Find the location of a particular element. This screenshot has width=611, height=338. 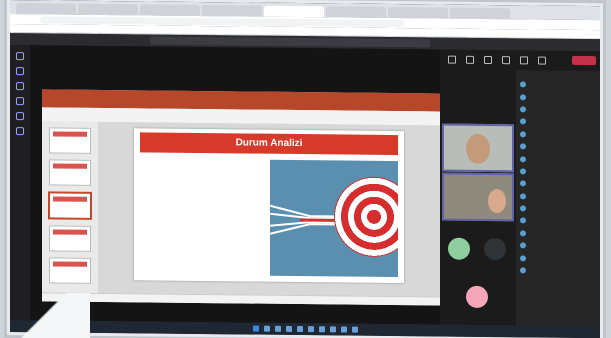

video-gallery is located at coordinates (478, 197).